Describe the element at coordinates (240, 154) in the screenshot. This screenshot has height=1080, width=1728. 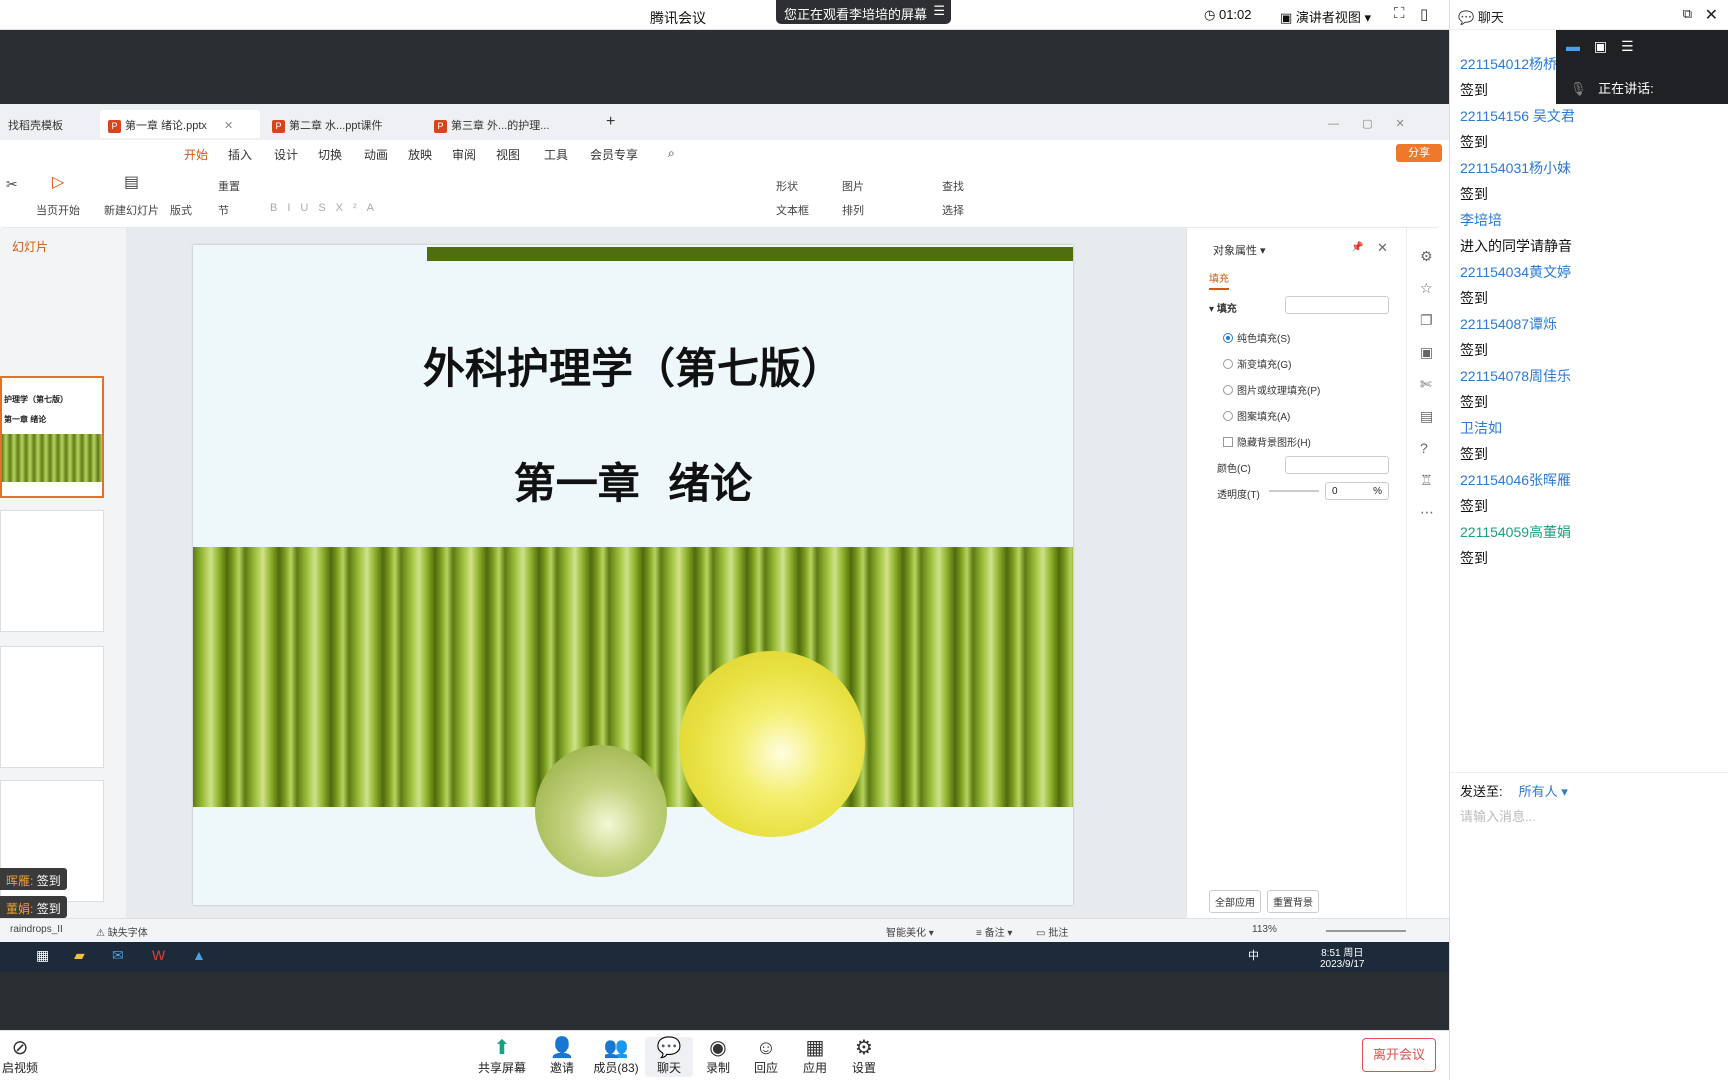
I see `menu-item: 插入` at that location.